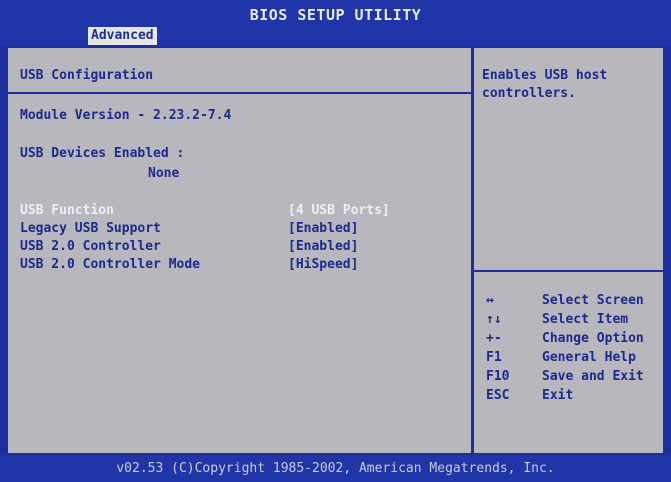  What do you see at coordinates (126, 115) in the screenshot?
I see `module-version: Module Version - 2.23.2-7.4` at bounding box center [126, 115].